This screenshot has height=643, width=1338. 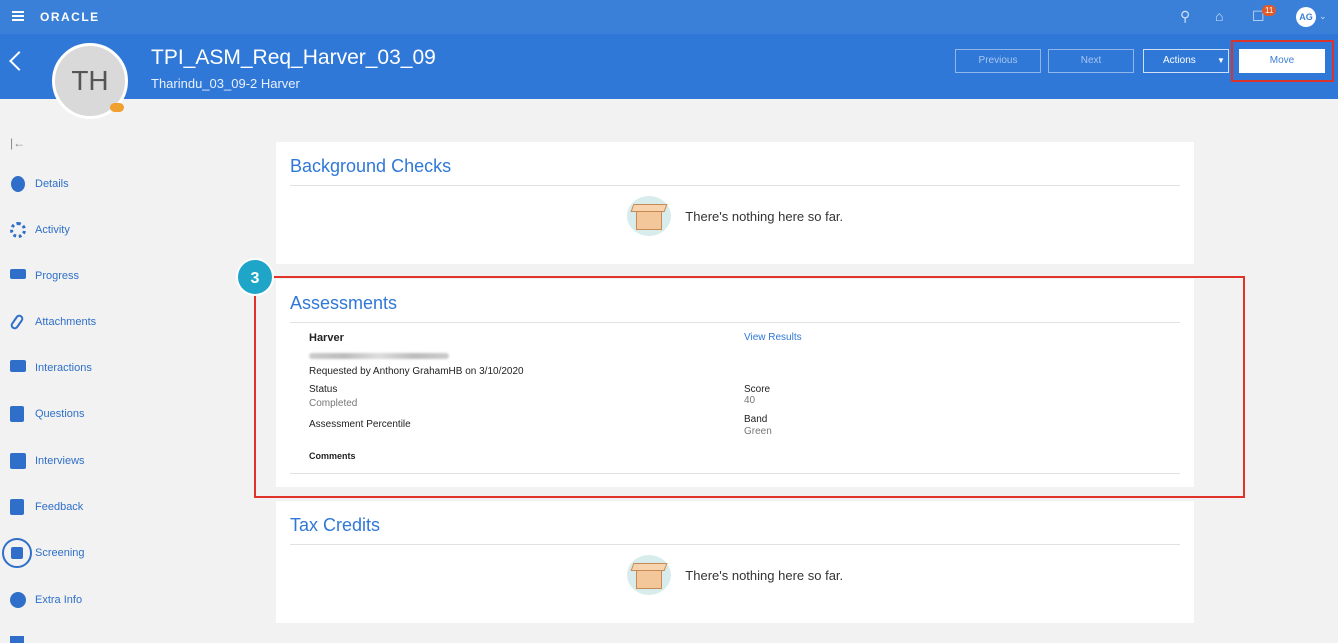 I want to click on info-icon, so click(x=18, y=600).